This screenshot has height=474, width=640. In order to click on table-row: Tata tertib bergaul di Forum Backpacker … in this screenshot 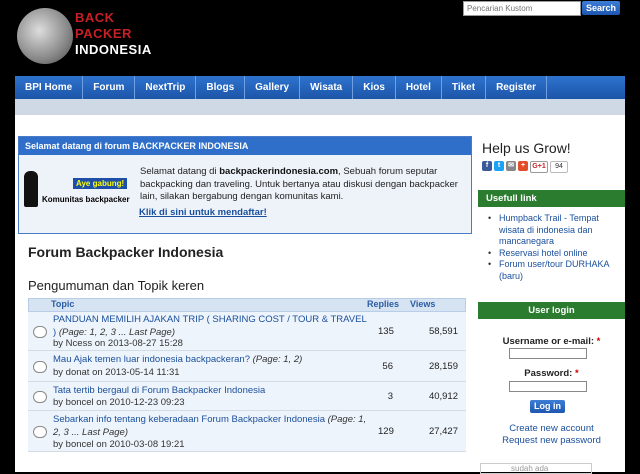, I will do `click(247, 396)`.